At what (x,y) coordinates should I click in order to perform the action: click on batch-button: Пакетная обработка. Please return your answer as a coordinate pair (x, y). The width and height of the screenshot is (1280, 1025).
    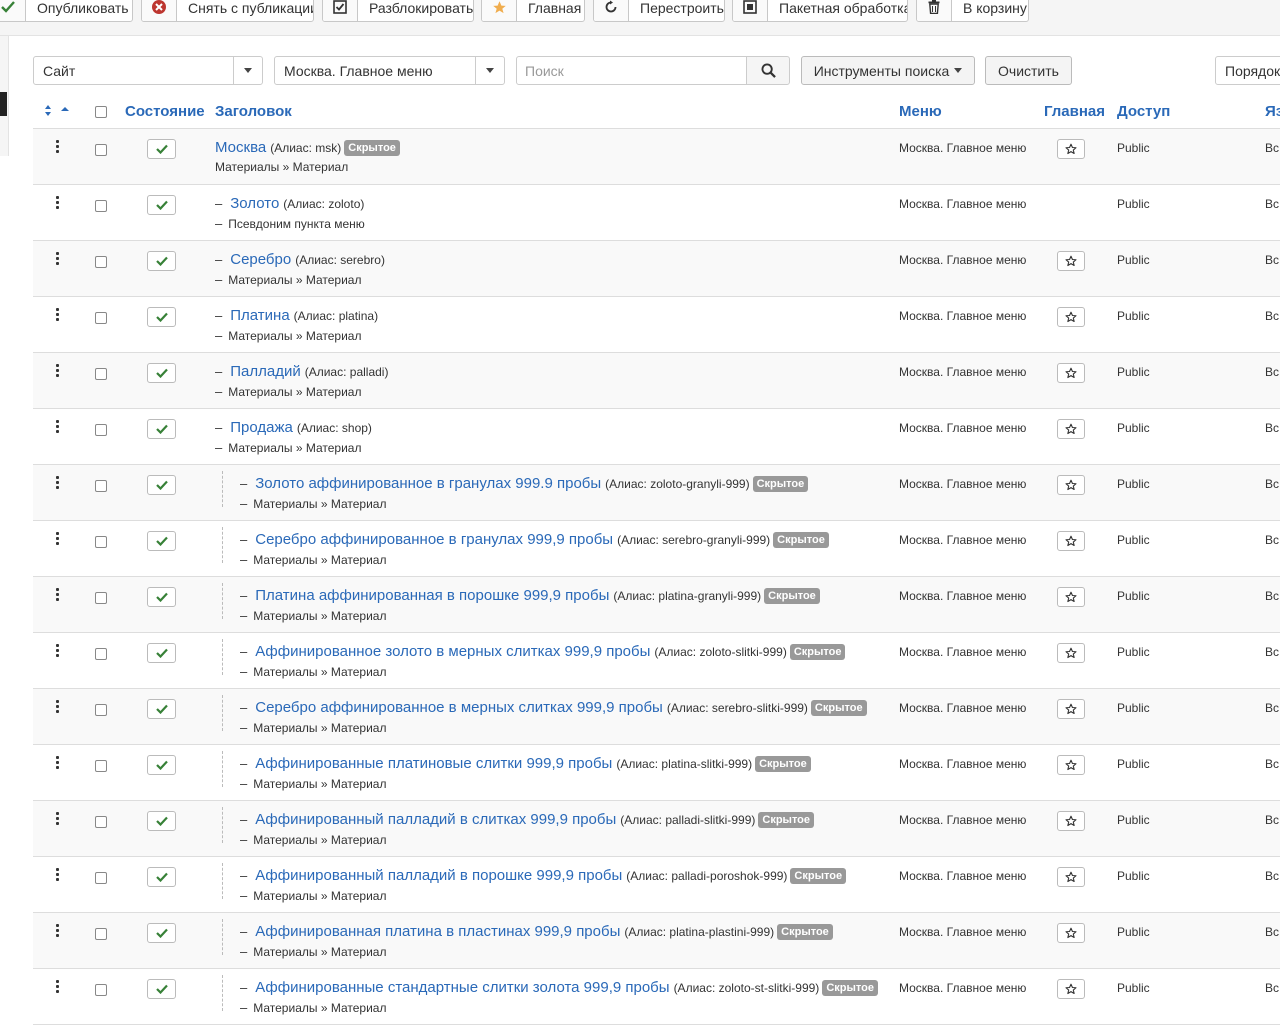
    Looking at the image, I should click on (820, 11).